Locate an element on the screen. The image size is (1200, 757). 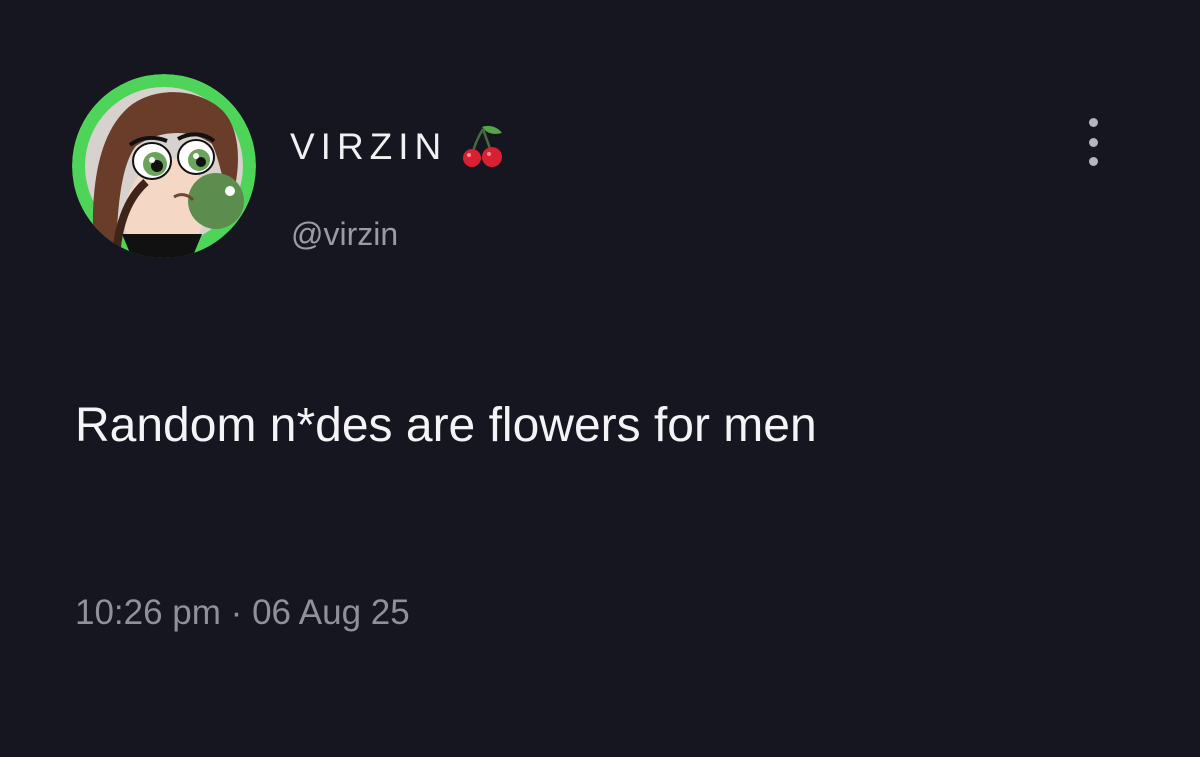
cartoon-girl-avatar-icon is located at coordinates (164, 166).